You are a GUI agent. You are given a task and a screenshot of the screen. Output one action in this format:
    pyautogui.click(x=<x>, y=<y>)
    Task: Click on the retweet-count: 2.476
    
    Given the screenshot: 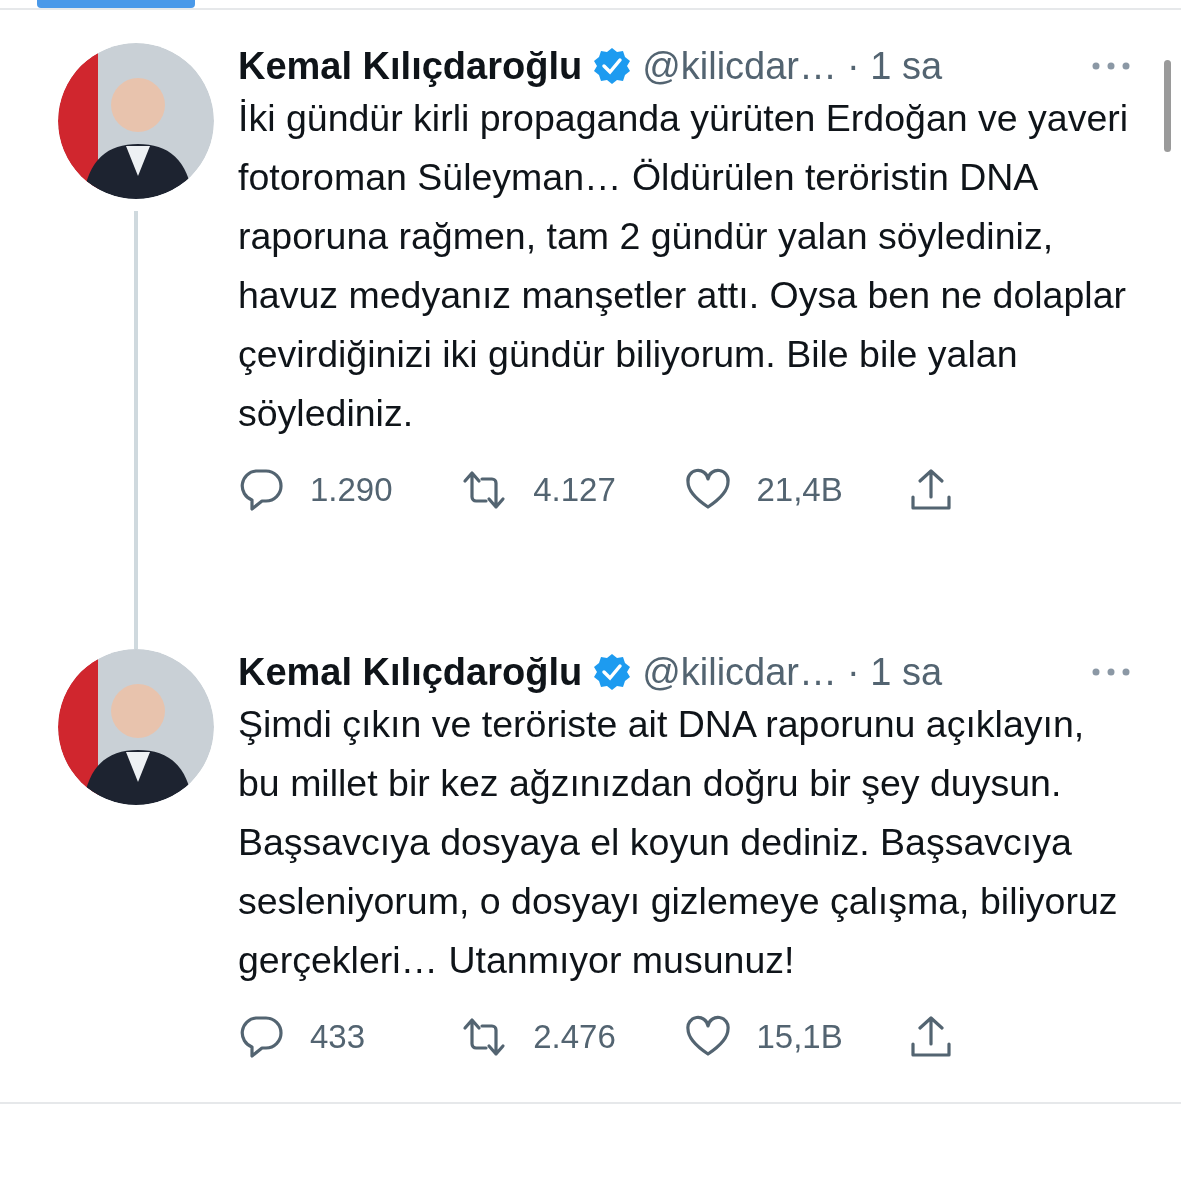 What is the action you would take?
    pyautogui.click(x=574, y=1037)
    